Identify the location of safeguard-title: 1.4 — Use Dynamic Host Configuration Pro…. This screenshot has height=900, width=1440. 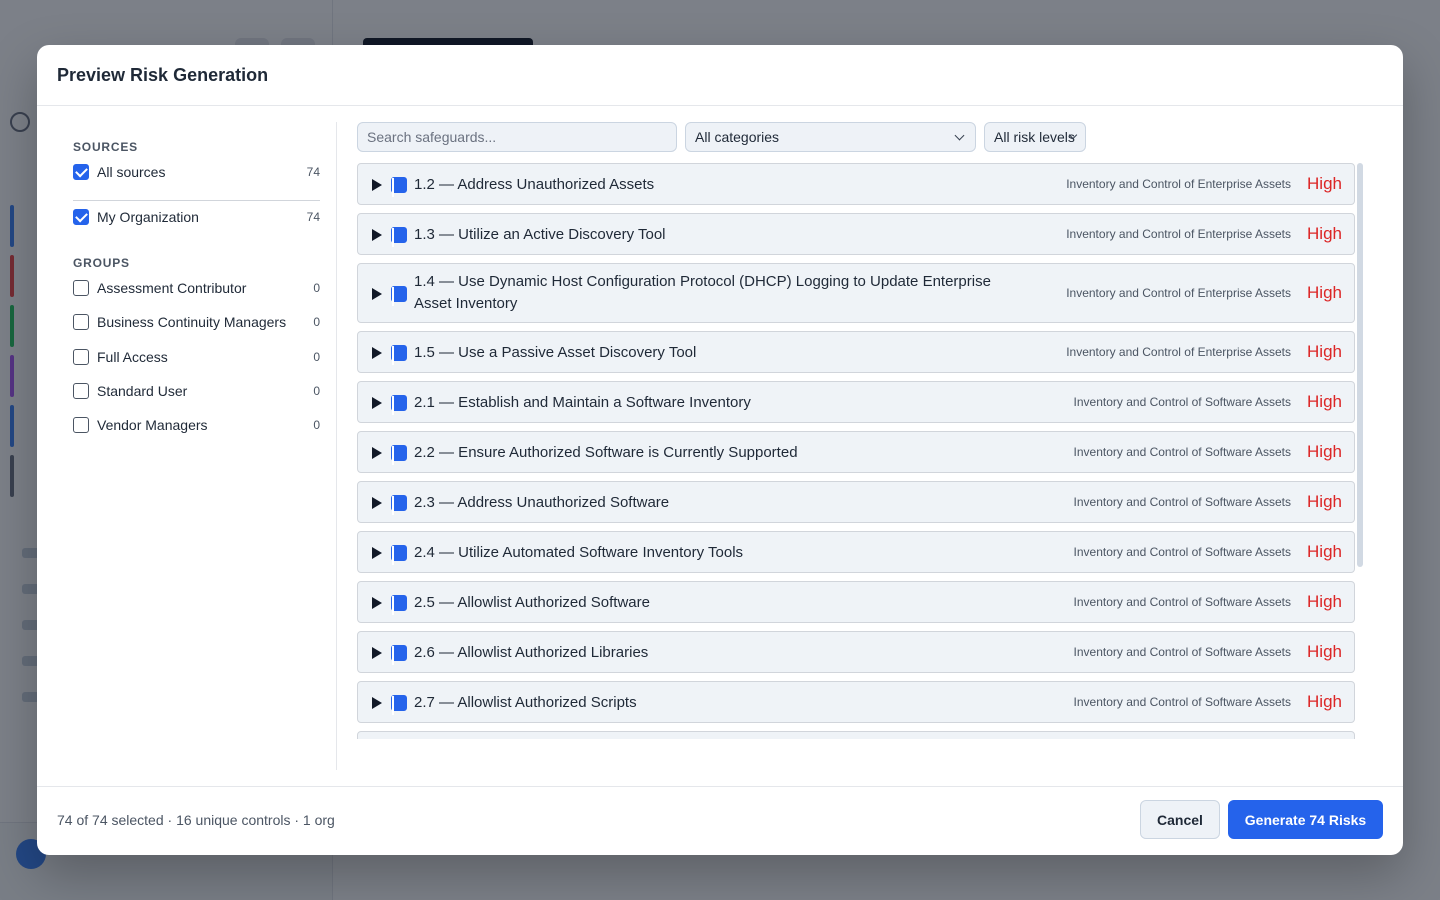
(702, 292).